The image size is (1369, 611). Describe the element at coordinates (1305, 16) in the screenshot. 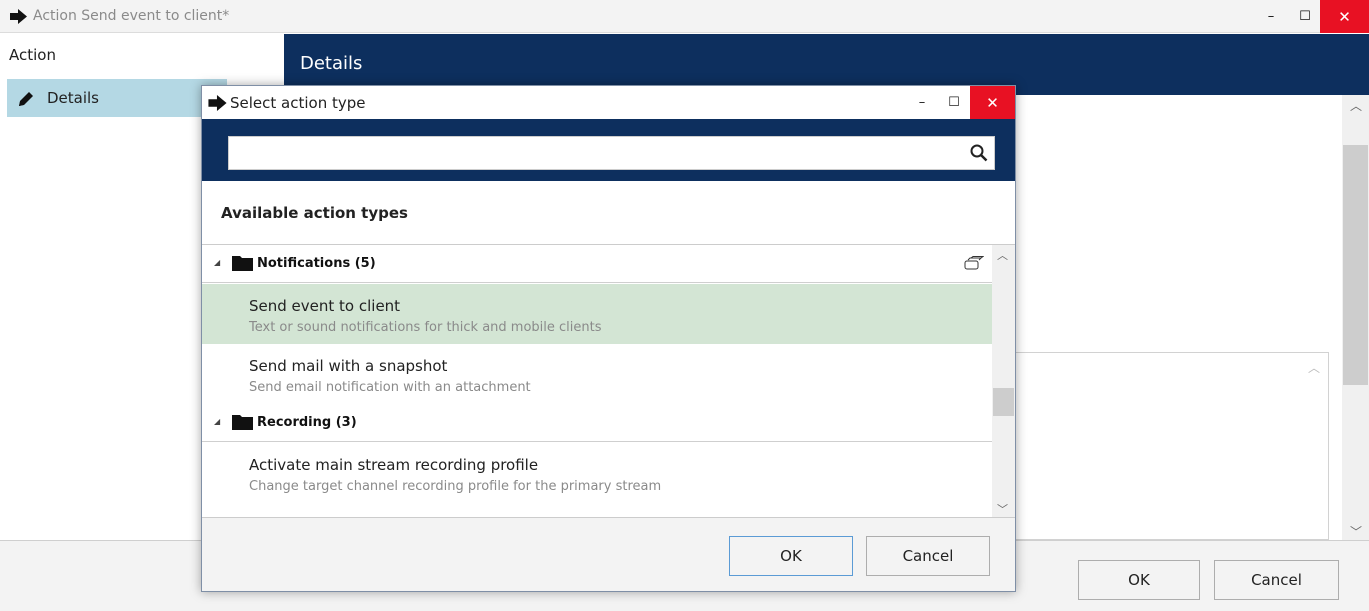

I see `maximize-button: ☐` at that location.